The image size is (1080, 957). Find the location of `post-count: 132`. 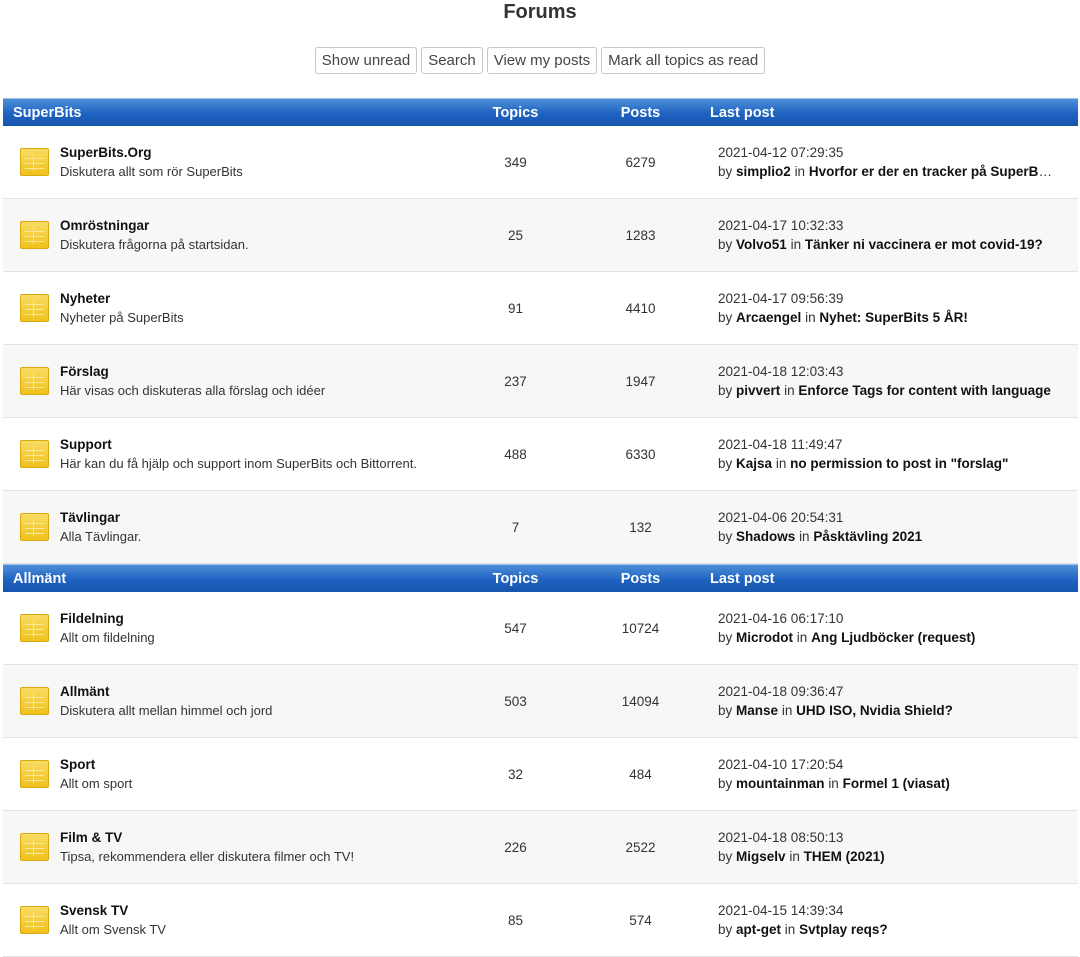

post-count: 132 is located at coordinates (640, 527).